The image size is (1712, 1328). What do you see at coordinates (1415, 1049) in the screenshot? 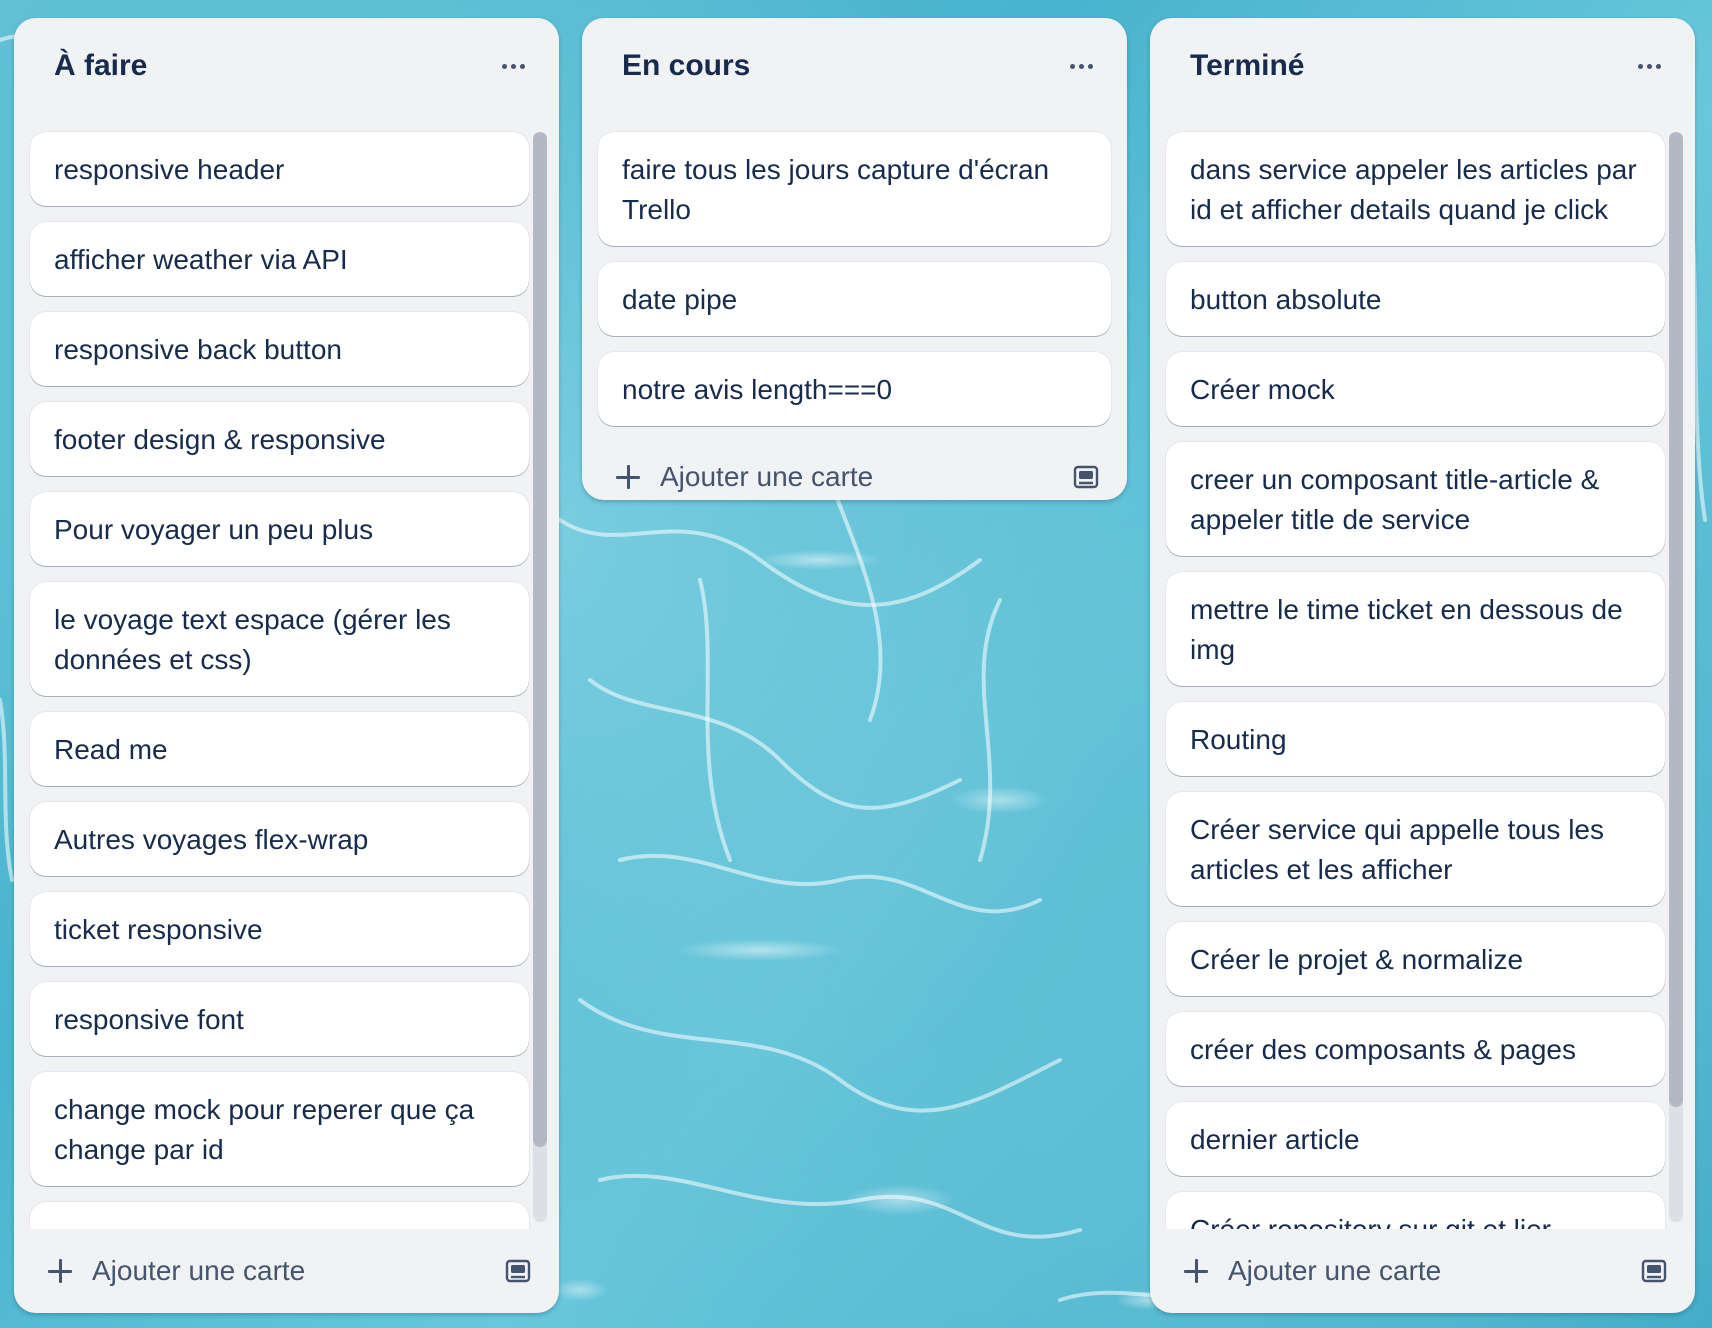
I see `card: créer des composants & pages` at bounding box center [1415, 1049].